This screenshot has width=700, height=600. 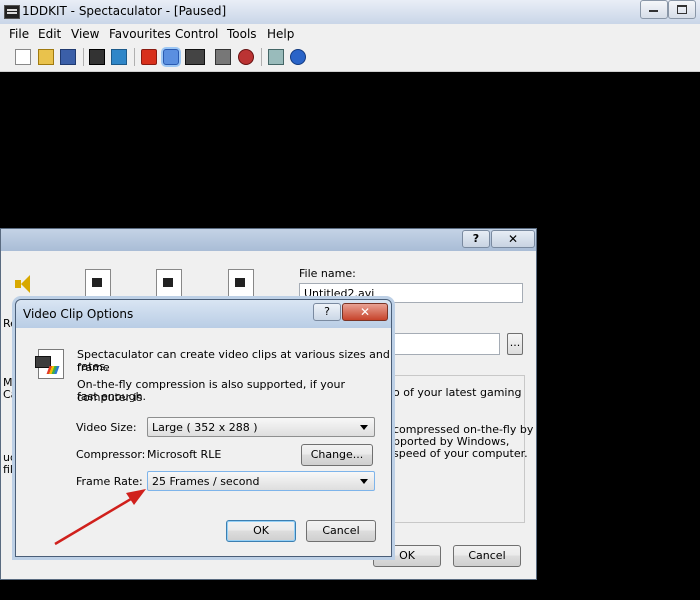 I want to click on annotation-arrow, so click(x=100, y=517).